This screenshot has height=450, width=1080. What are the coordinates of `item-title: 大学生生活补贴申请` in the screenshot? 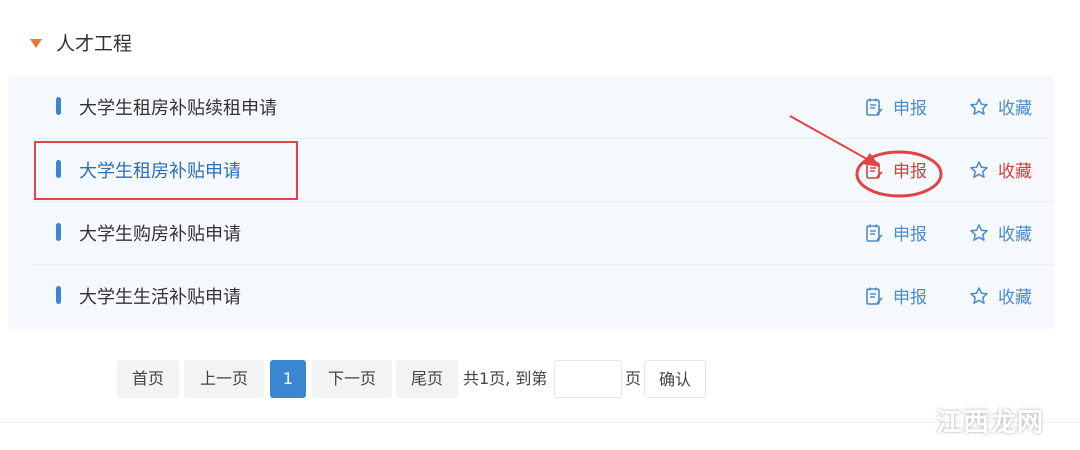 It's located at (160, 296).